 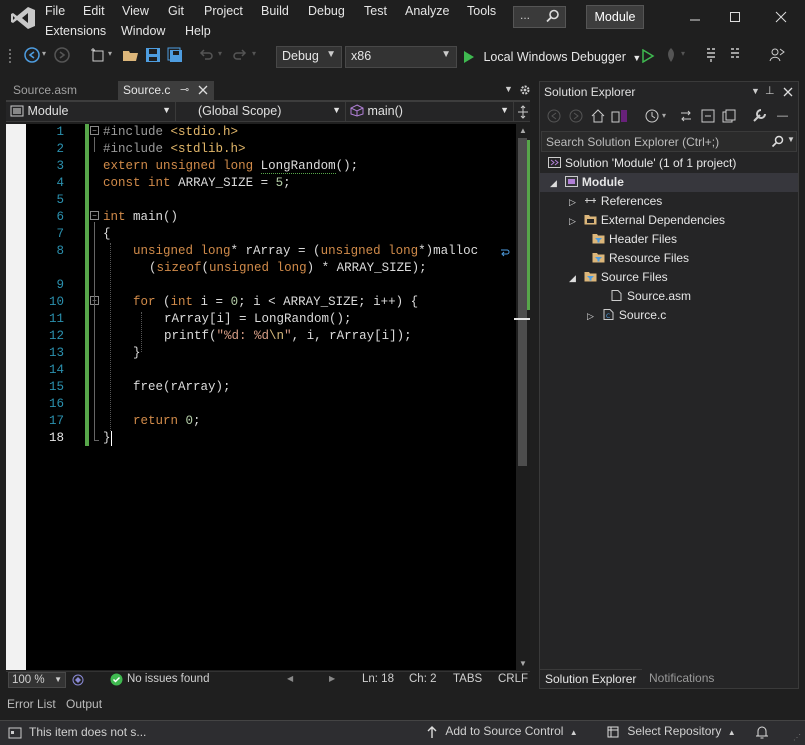 What do you see at coordinates (522, 302) in the screenshot?
I see `scrollbar-thumb` at bounding box center [522, 302].